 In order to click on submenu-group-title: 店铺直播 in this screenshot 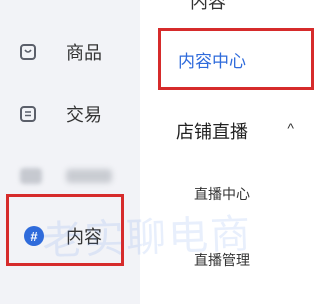, I will do `click(212, 132)`.